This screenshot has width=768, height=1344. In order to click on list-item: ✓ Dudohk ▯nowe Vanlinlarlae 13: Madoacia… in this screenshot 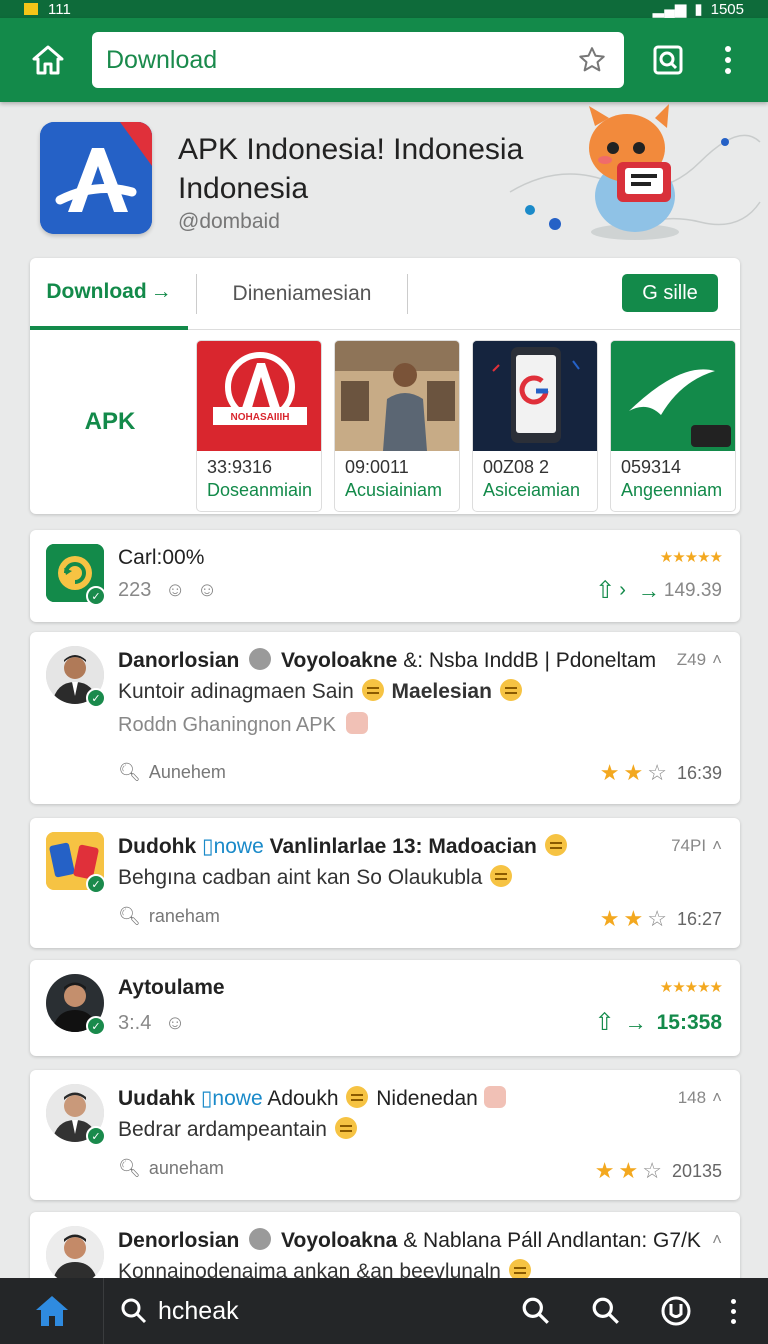, I will do `click(385, 883)`.